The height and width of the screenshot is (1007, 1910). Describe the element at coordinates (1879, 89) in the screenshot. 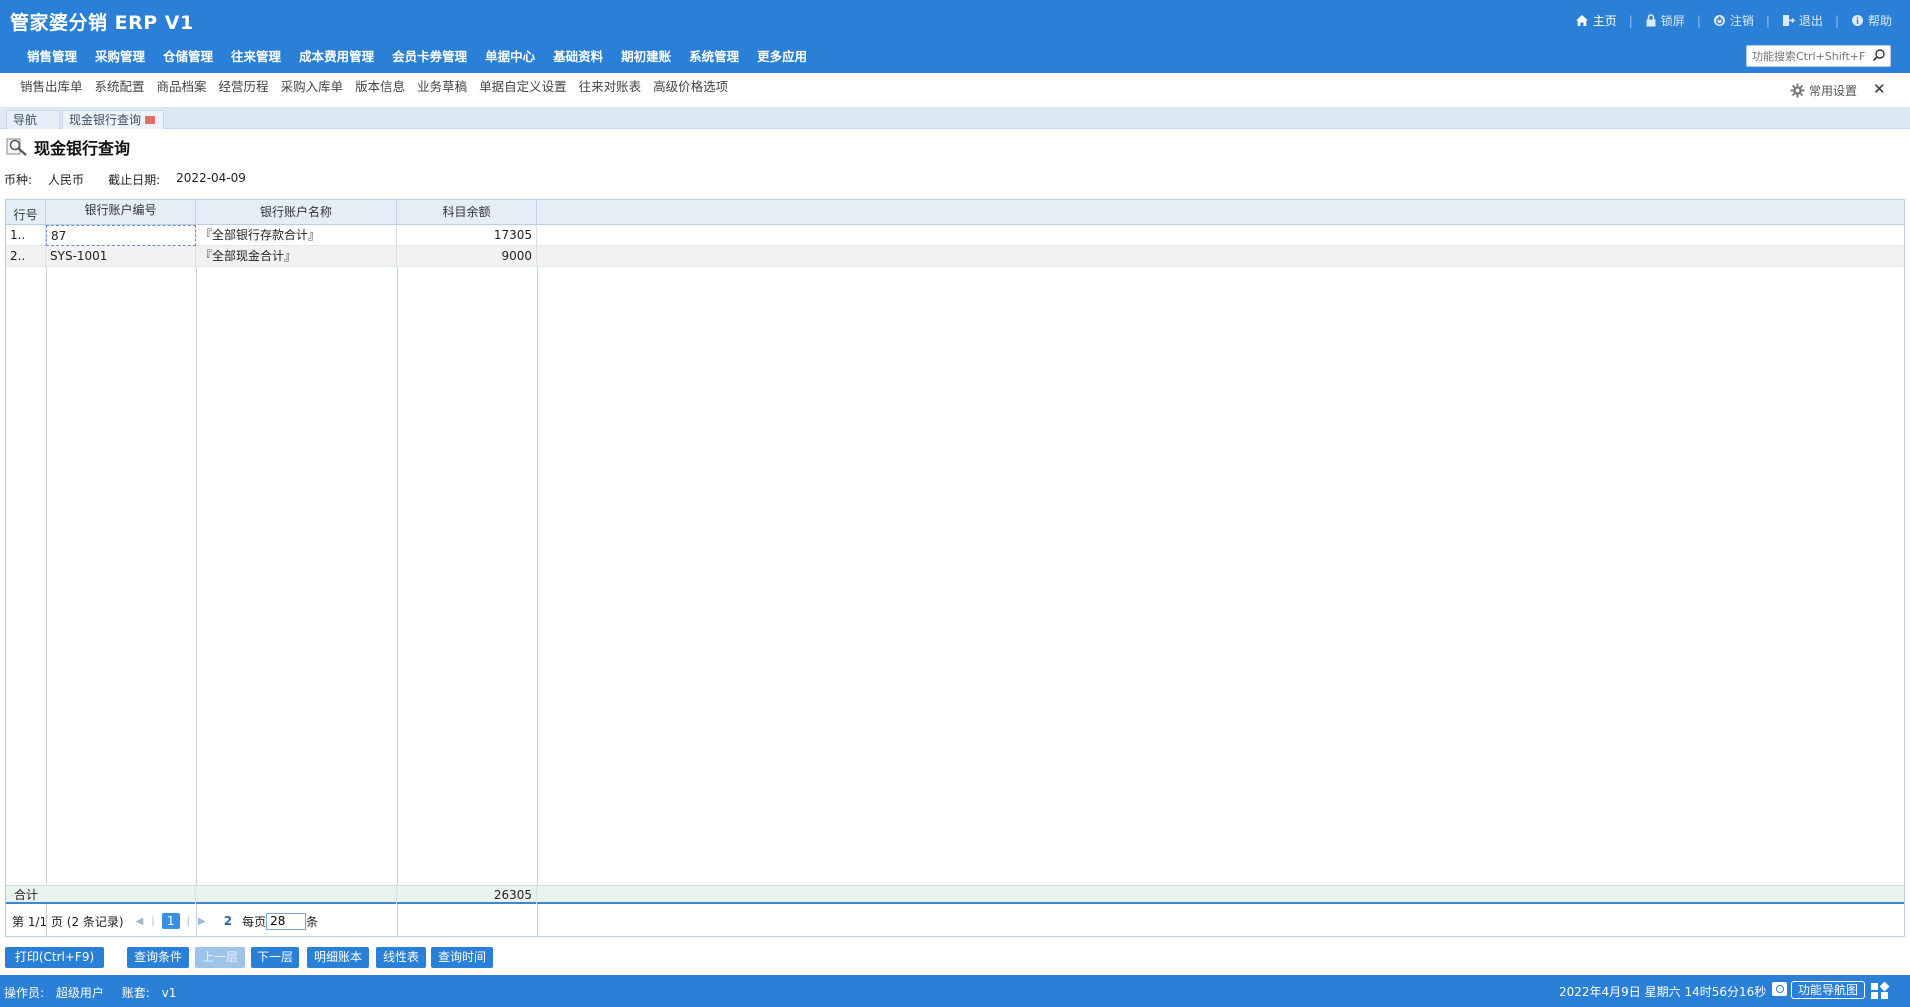

I see `close-icon: ✕` at that location.